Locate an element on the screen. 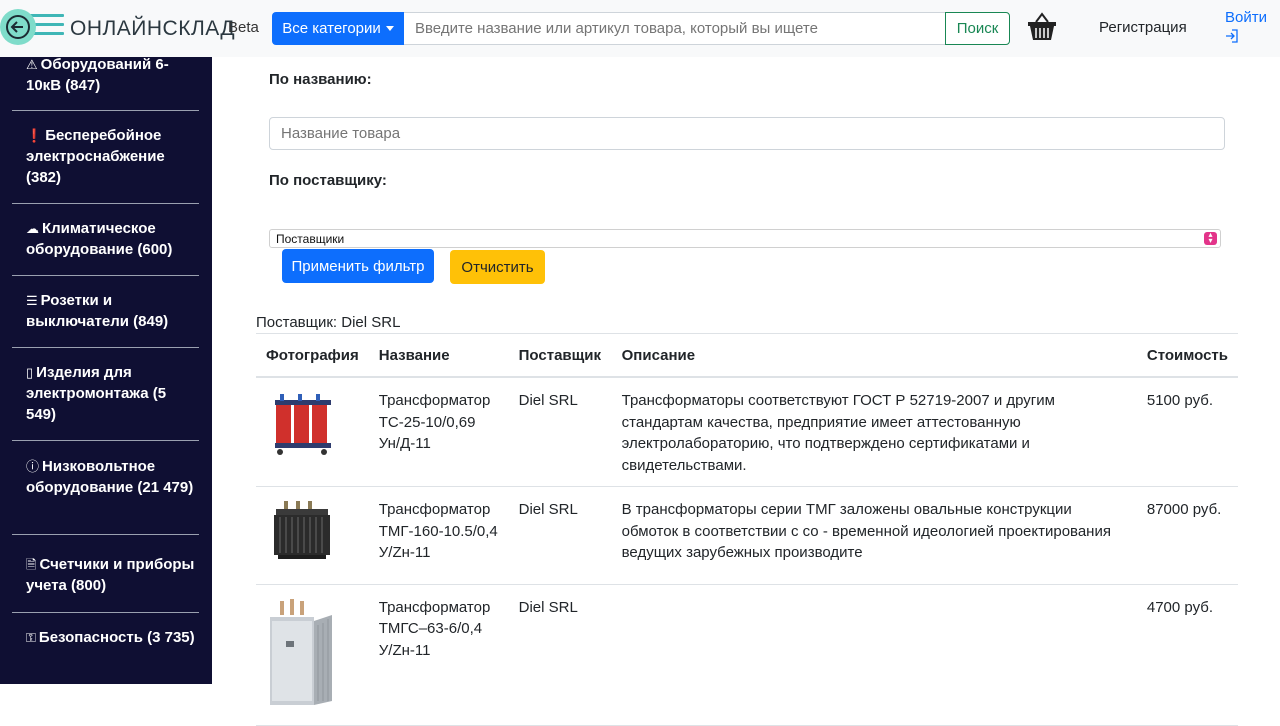  product-name: Трансформатор ТС-25-10/0,69 Ун/Д-11 is located at coordinates (438, 432).